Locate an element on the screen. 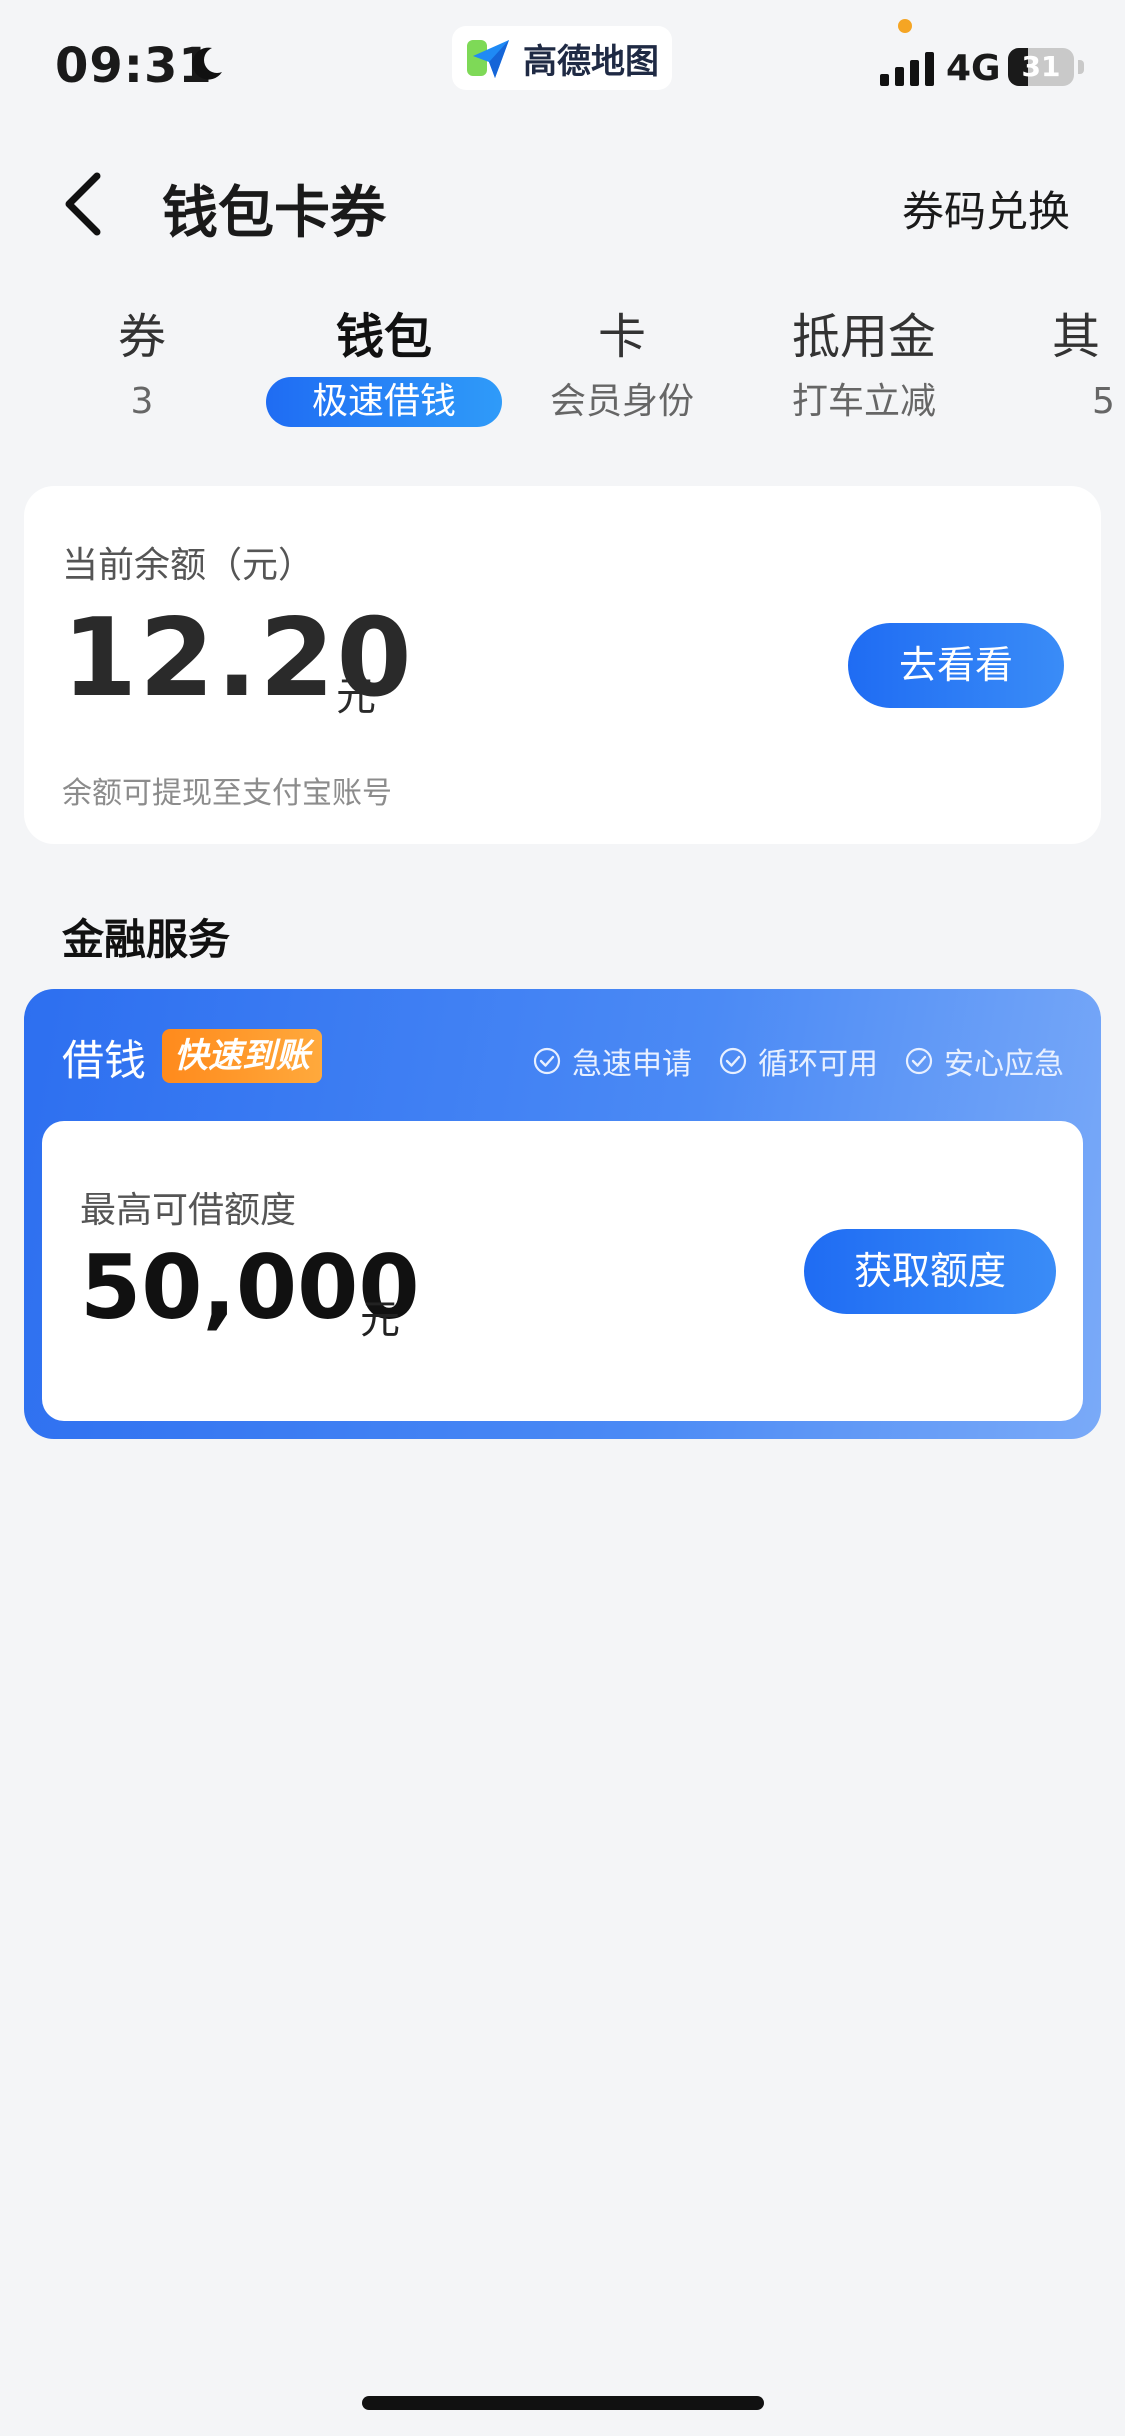 This screenshot has height=2436, width=1125. category-tabs: 券 3 钱包 极速借钱 卡 会员身份 抵用金 打车立减 其 5 is located at coordinates (562, 370).